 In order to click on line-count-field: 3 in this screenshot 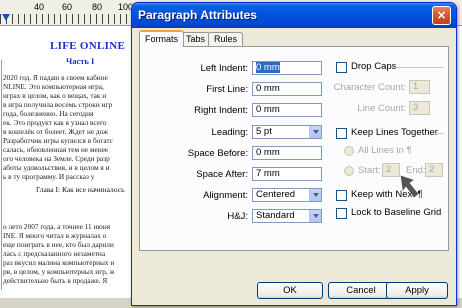, I will do `click(419, 108)`.